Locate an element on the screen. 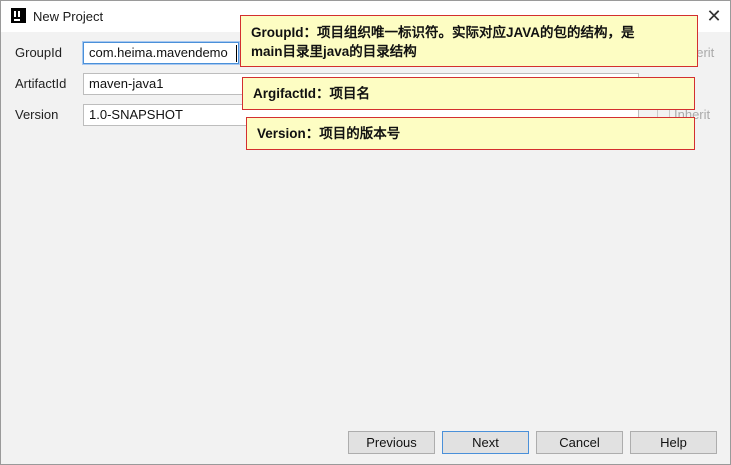 The image size is (731, 465). window-title: New Project is located at coordinates (68, 16).